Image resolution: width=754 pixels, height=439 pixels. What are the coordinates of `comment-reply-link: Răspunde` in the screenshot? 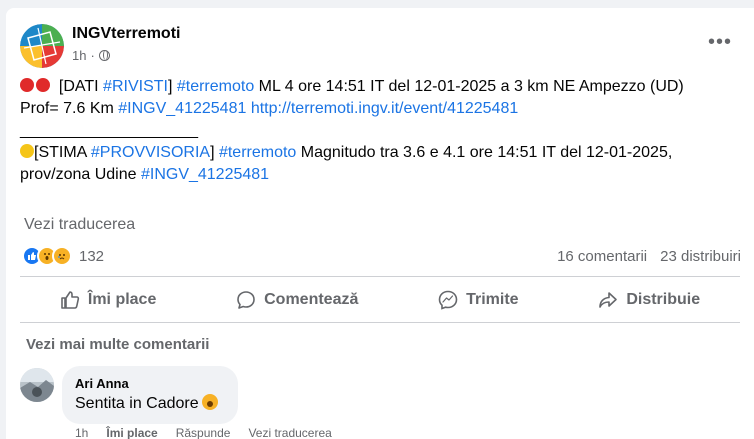 It's located at (203, 432).